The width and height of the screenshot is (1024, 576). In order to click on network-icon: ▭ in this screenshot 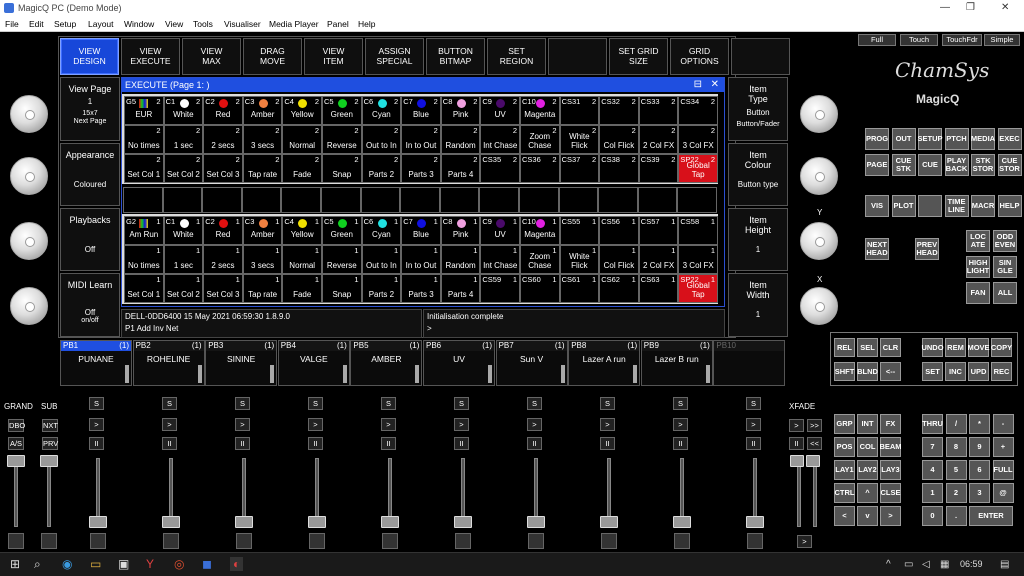, I will do `click(908, 564)`.